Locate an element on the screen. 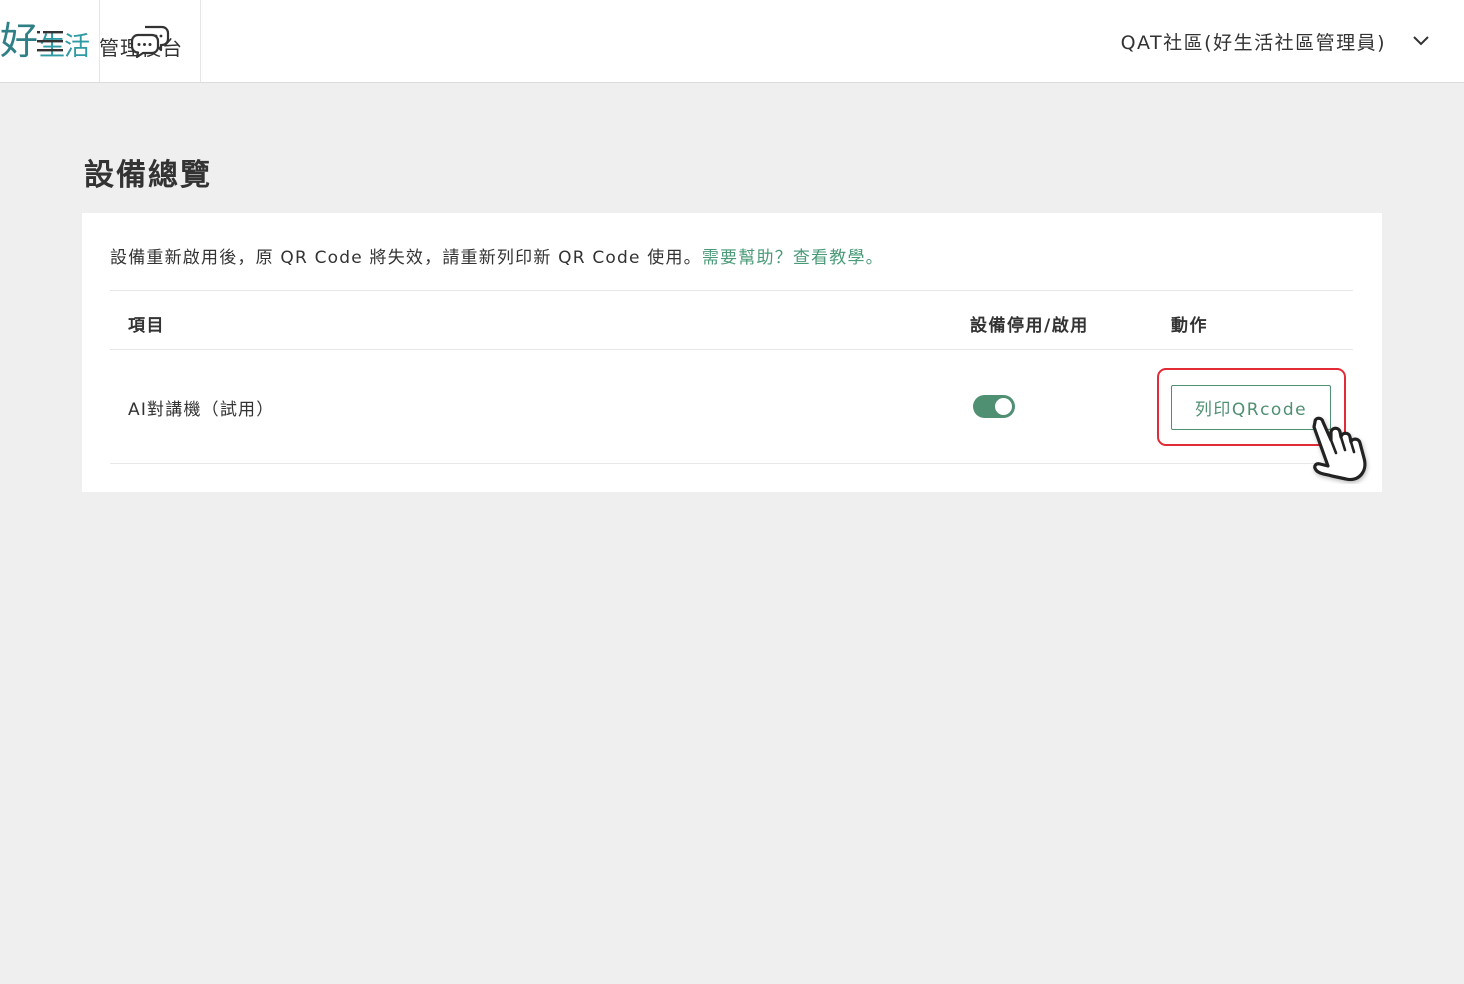  chevron-down-icon is located at coordinates (1421, 41).